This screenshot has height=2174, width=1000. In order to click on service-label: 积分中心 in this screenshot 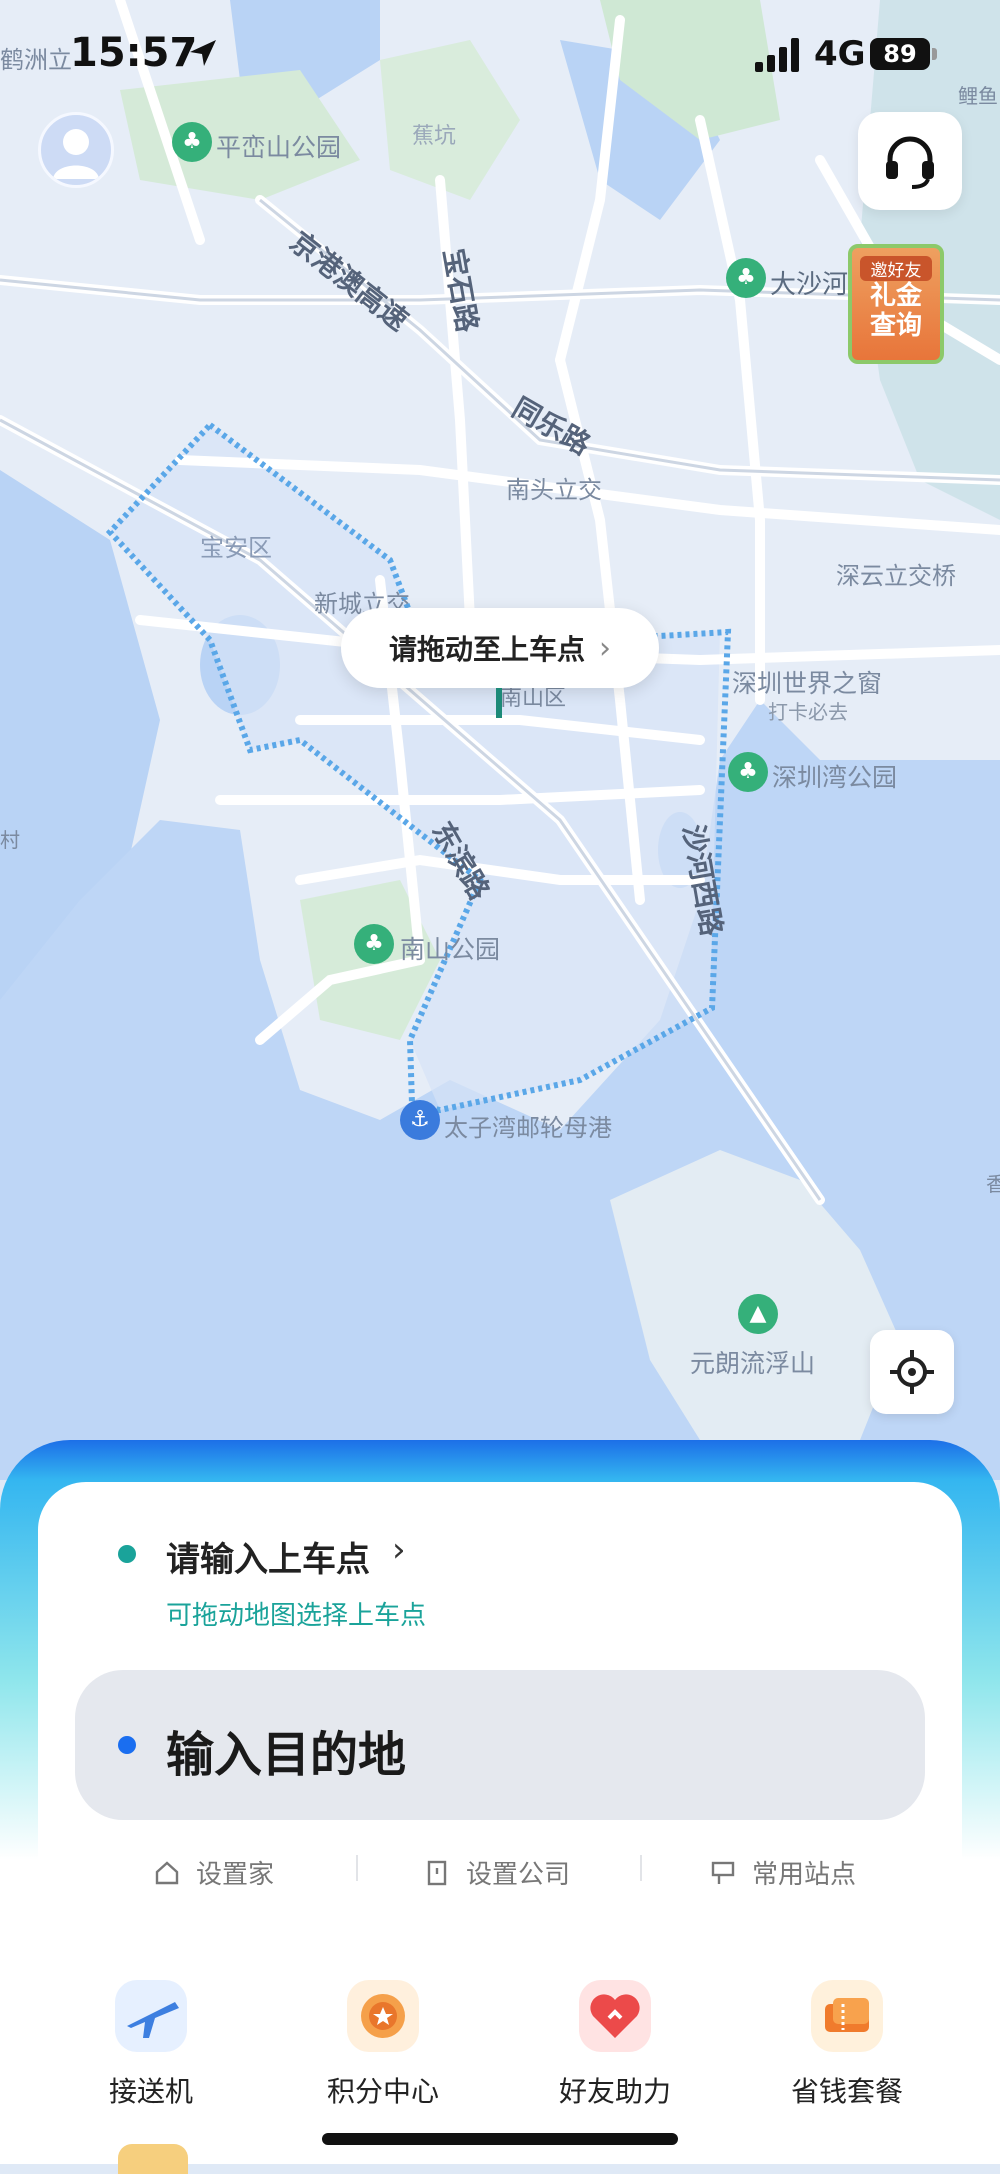, I will do `click(382, 2091)`.